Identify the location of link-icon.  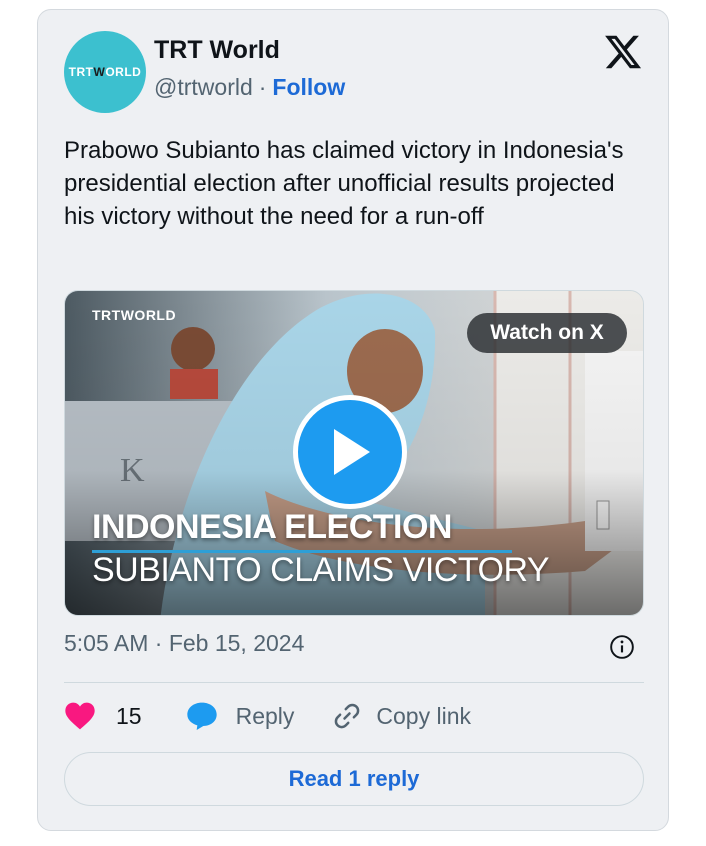
(347, 716).